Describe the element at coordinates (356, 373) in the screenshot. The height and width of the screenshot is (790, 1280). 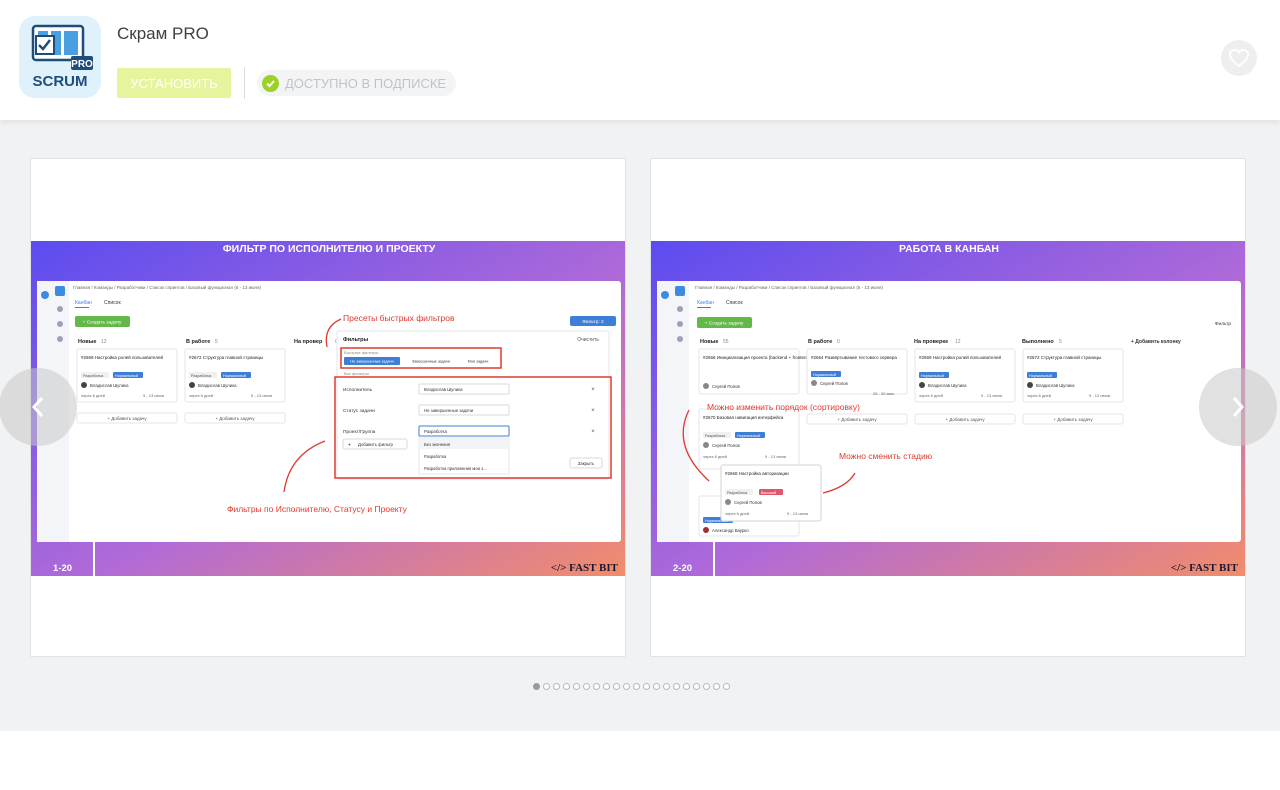
I see `slide-1-all-label: Все фильтры` at that location.